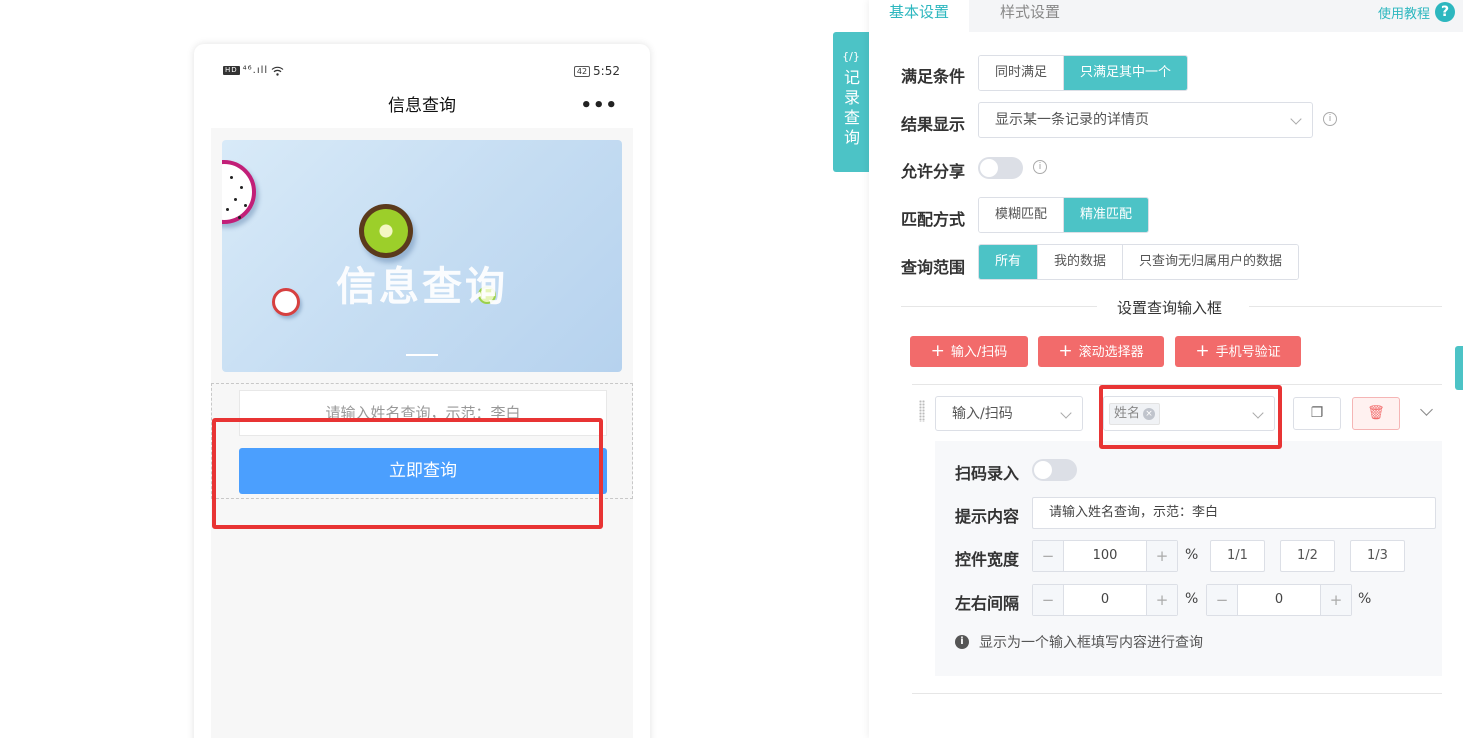  What do you see at coordinates (1426, 409) in the screenshot?
I see `expand-chevron-icon` at bounding box center [1426, 409].